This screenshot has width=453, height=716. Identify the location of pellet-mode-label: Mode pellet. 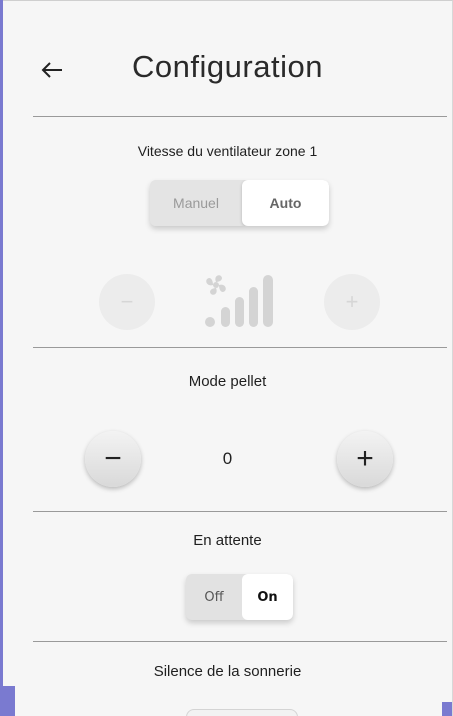
(227, 381).